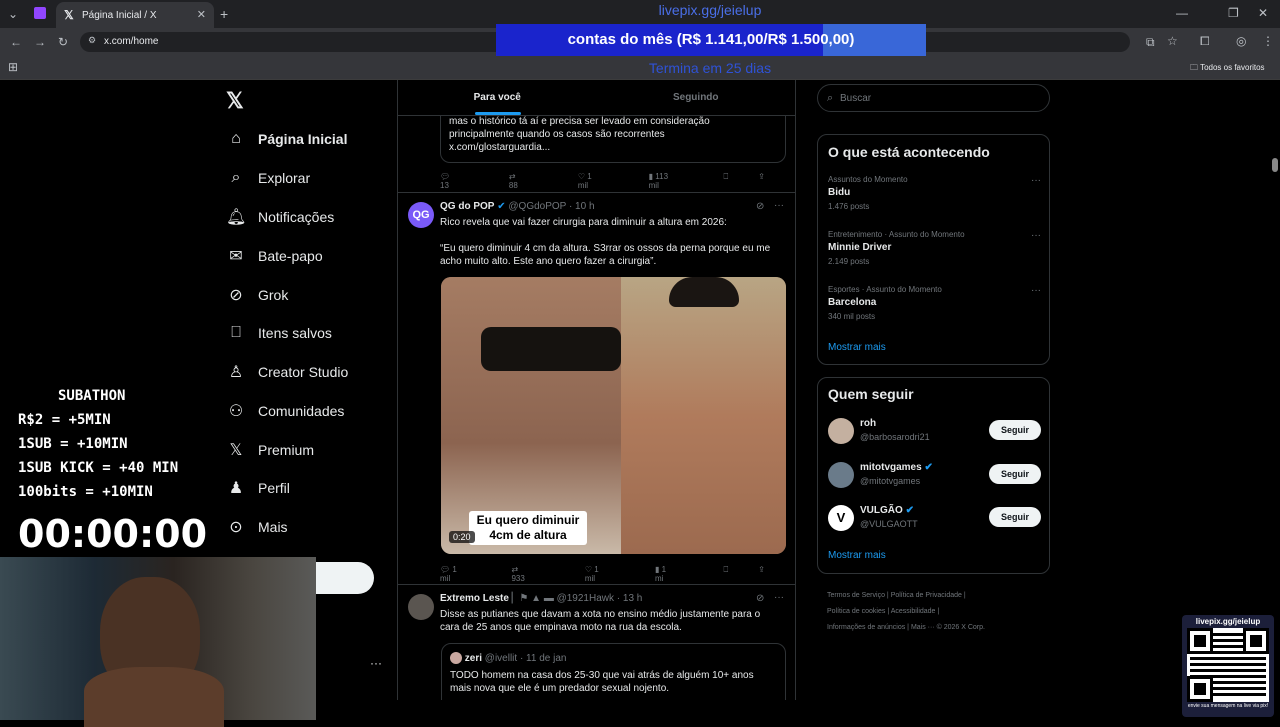  What do you see at coordinates (456, 658) in the screenshot?
I see `quoted-avatar` at bounding box center [456, 658].